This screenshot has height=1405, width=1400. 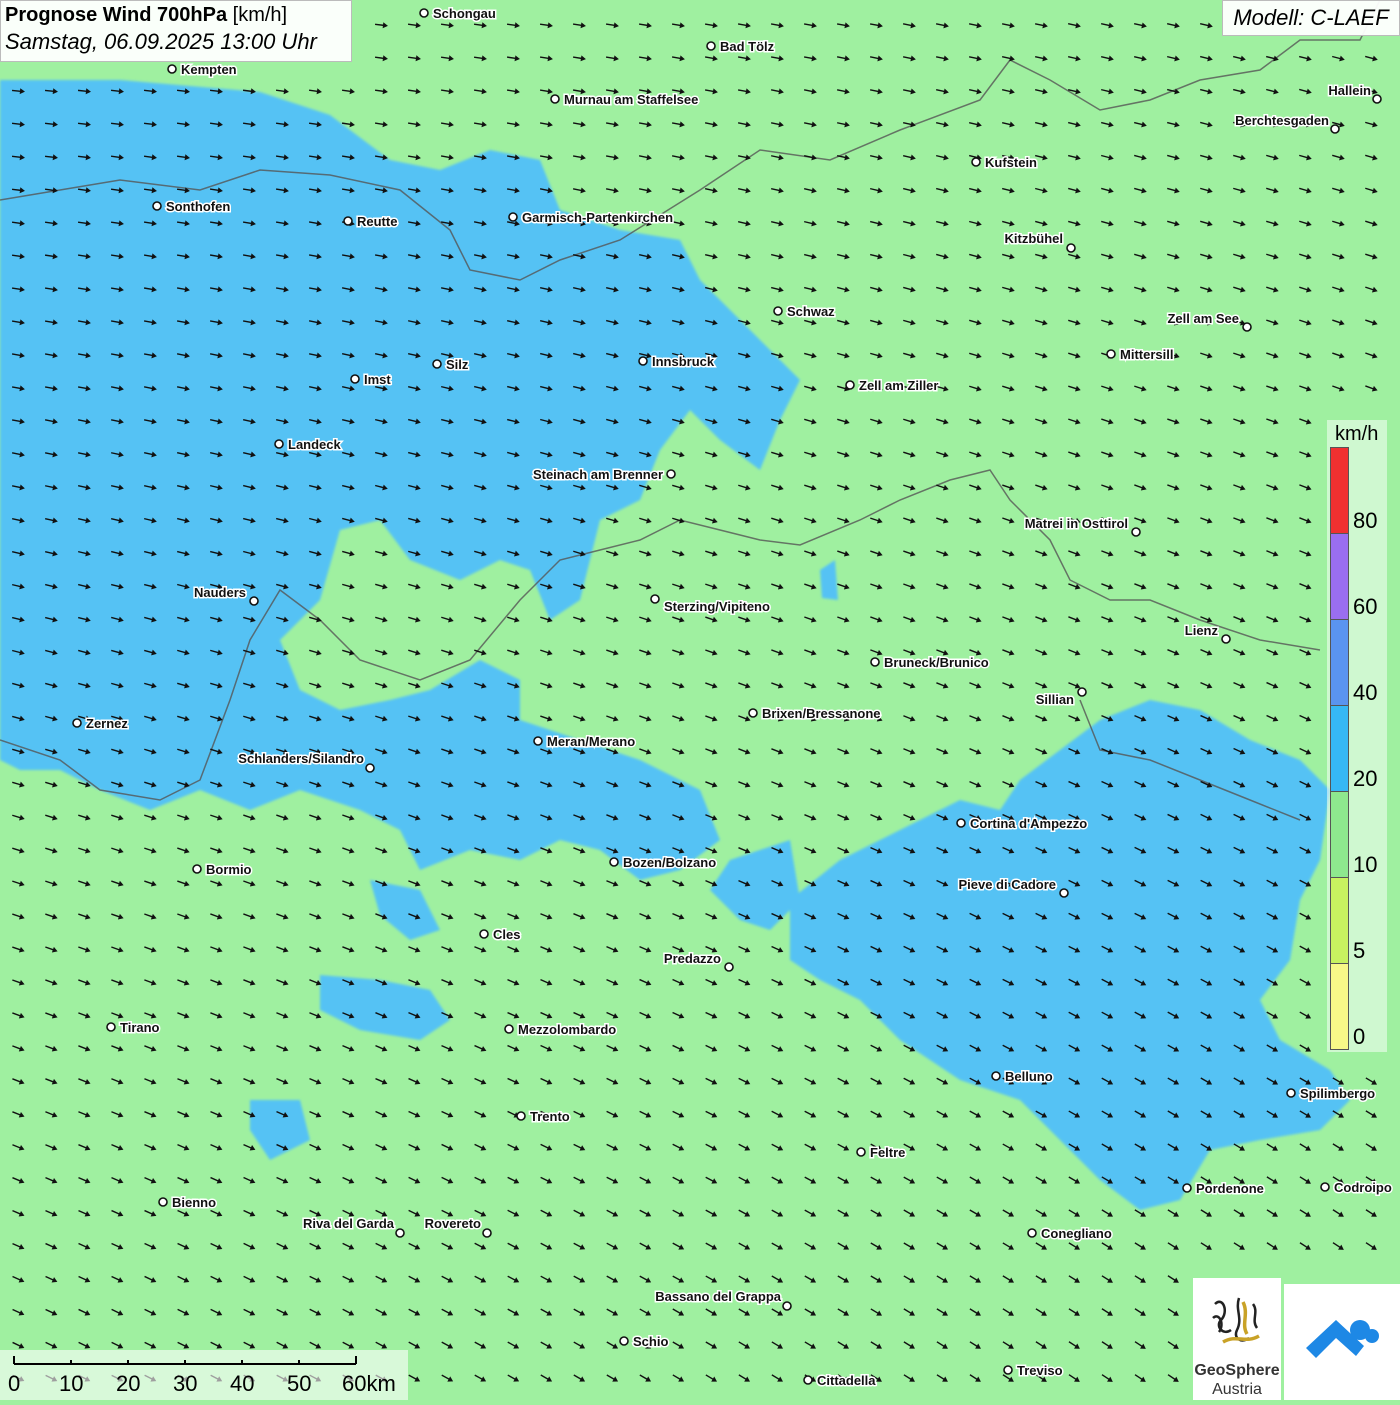 I want to click on legend-tick-60: 60, so click(x=1365, y=606).